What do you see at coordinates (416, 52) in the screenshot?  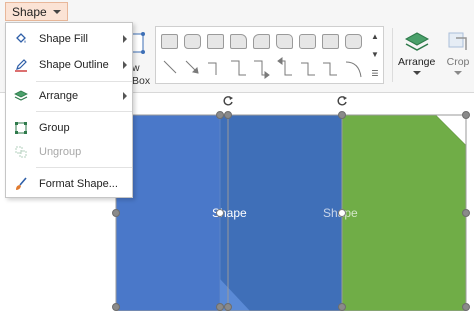 I see `arrange-button: Arrange` at bounding box center [416, 52].